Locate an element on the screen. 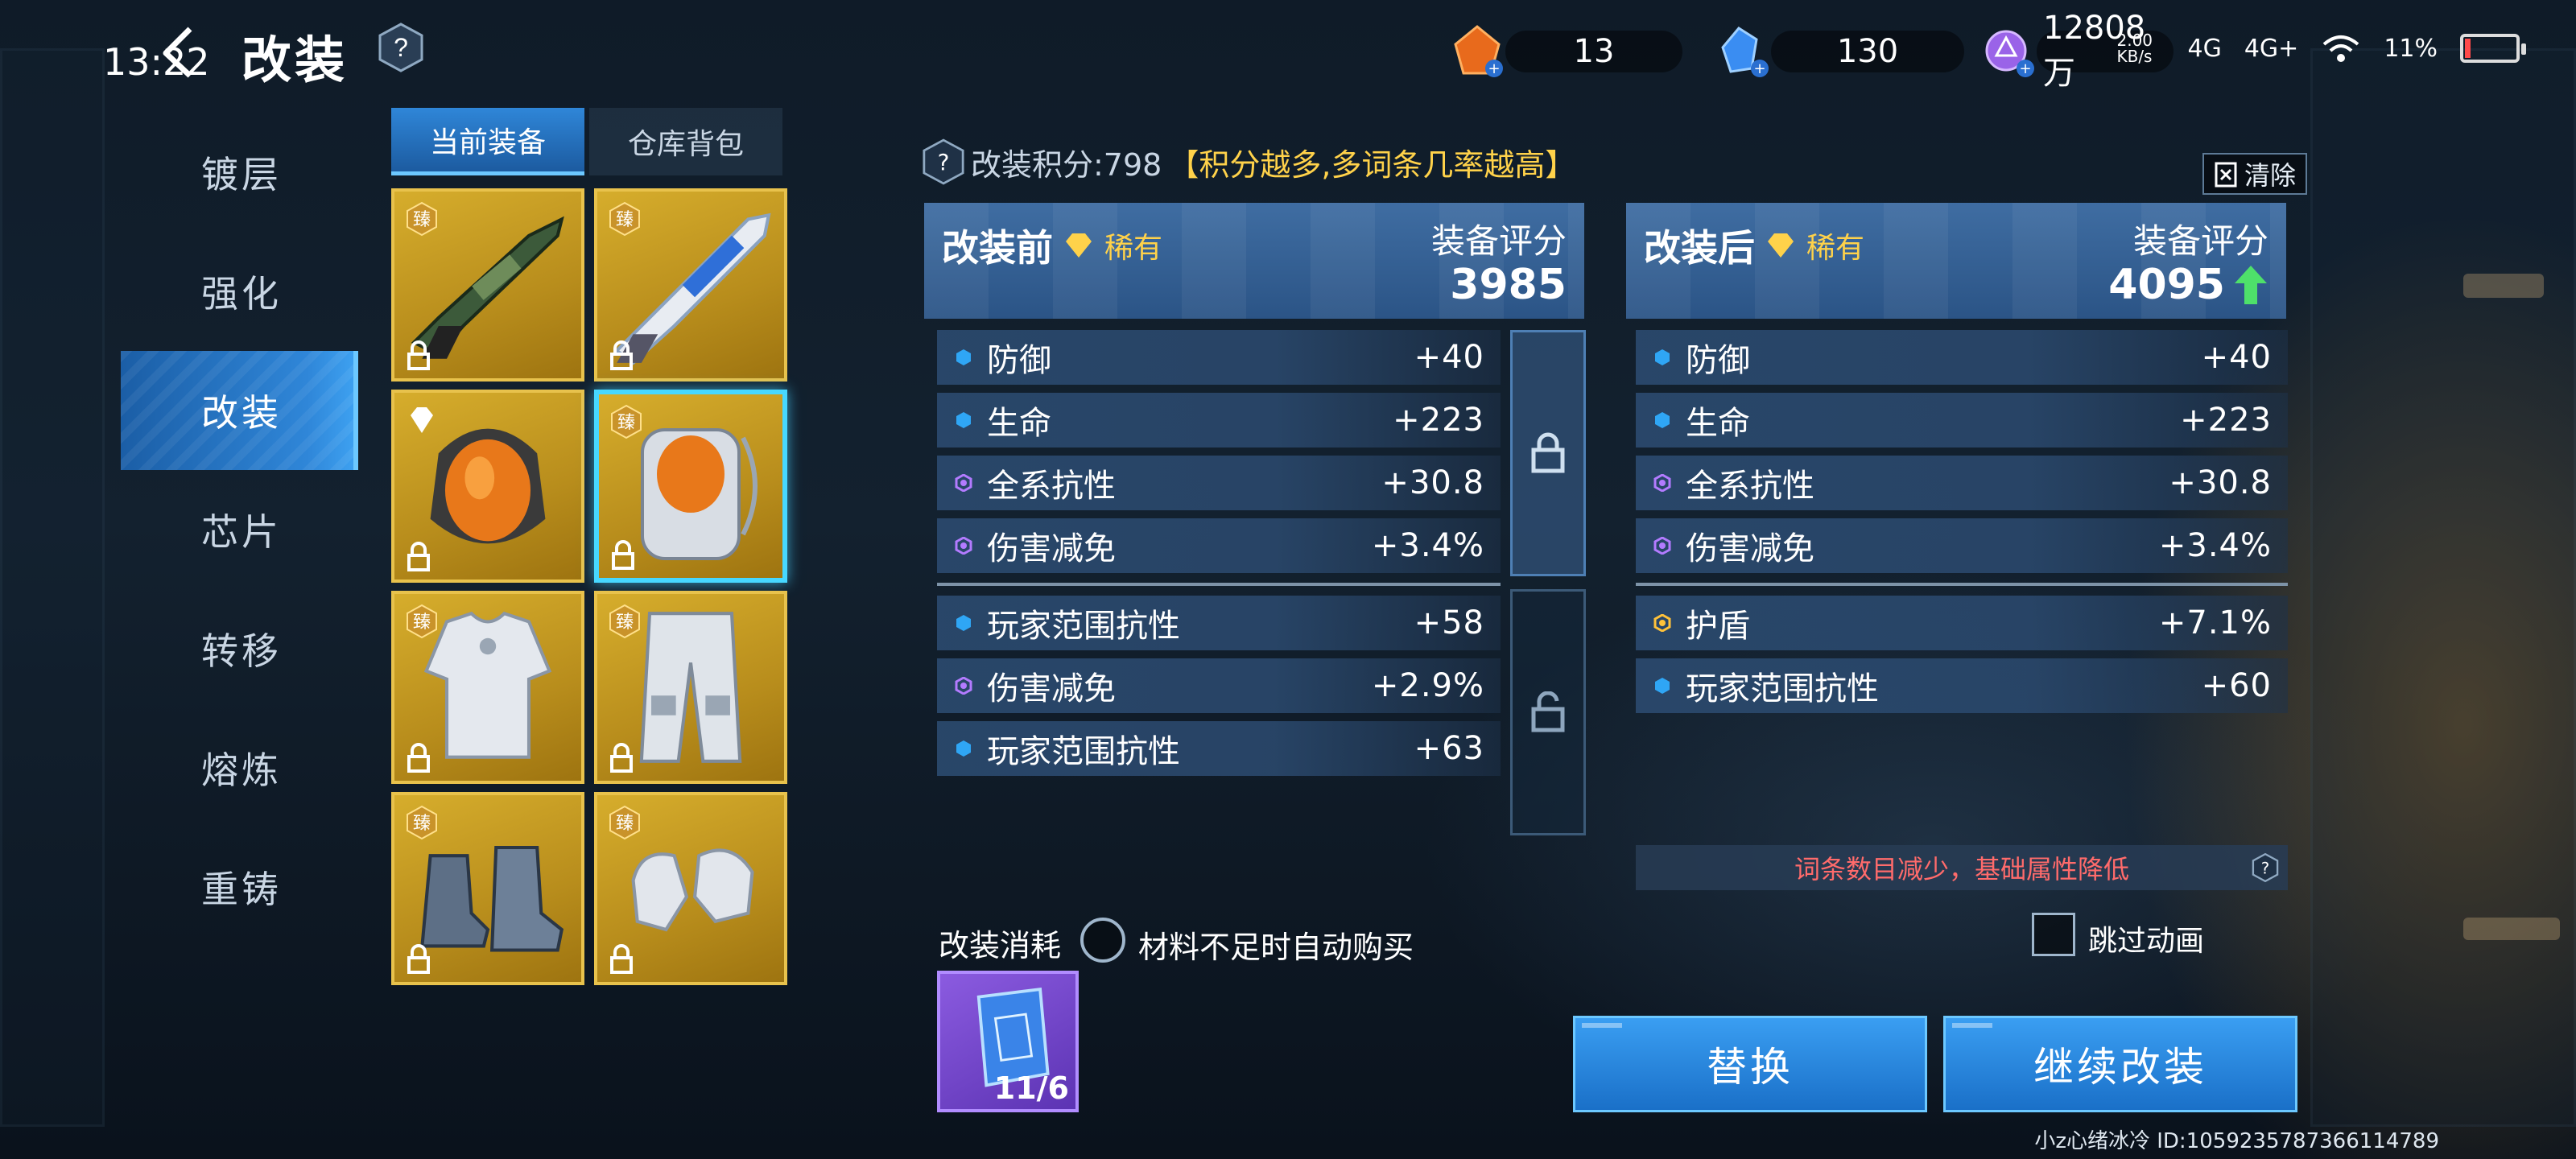  nav-item-smelt: 熔炼 is located at coordinates (239, 767).